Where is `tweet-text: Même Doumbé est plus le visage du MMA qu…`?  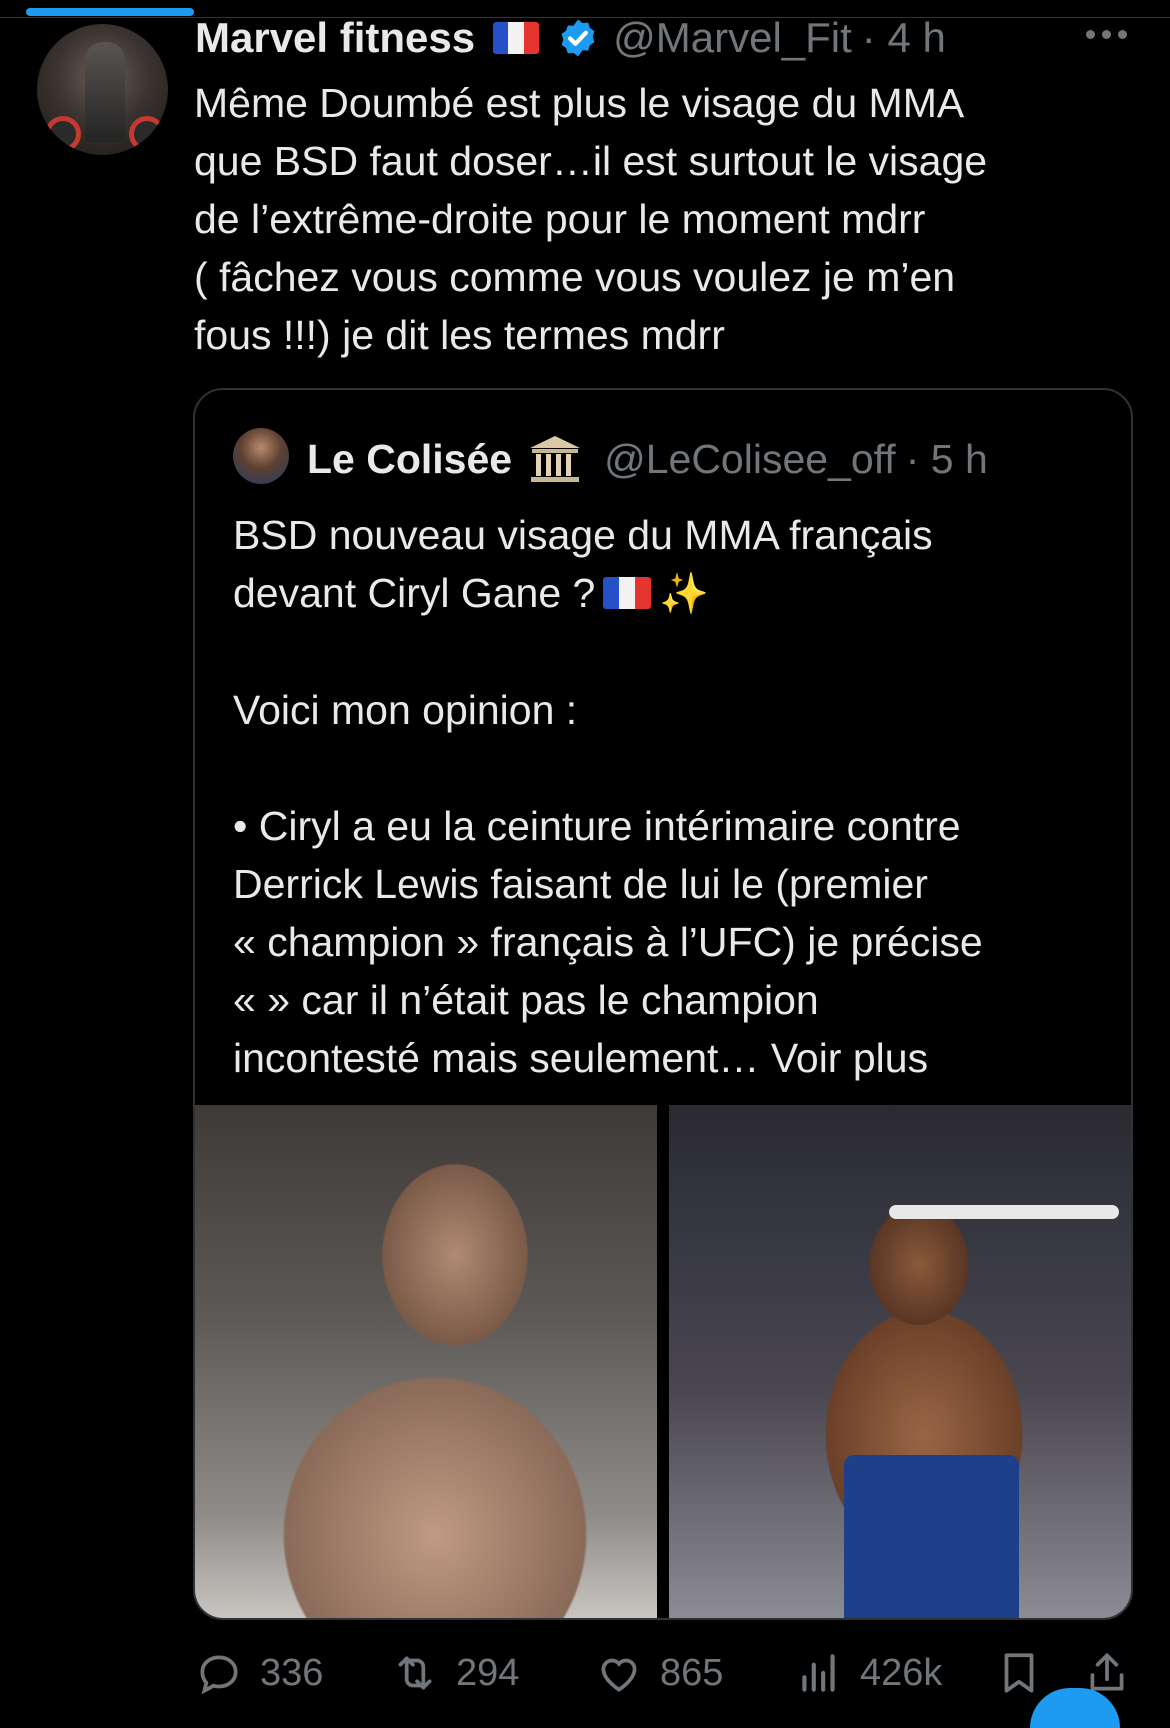
tweet-text: Même Doumbé est plus le visage du MMA qu… is located at coordinates (591, 219).